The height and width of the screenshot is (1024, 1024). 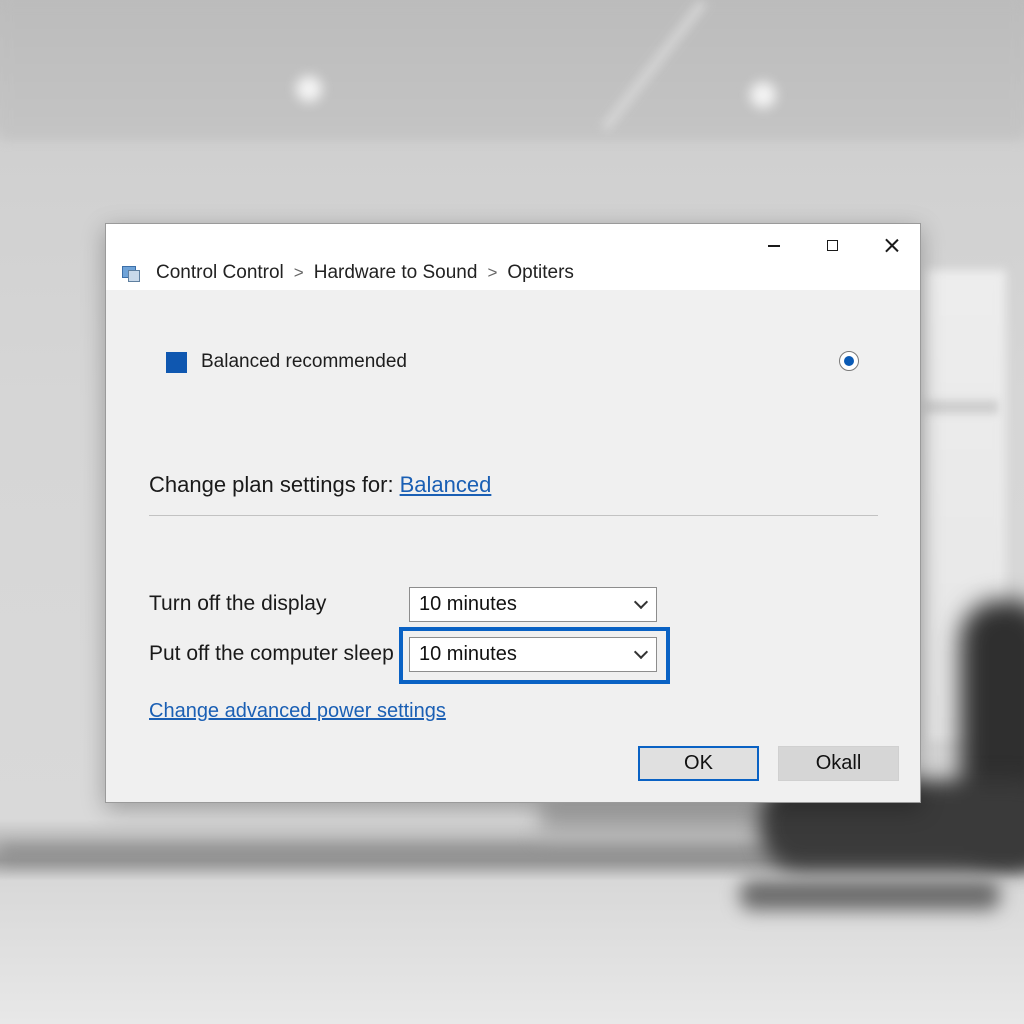 I want to click on sleep-timeout-label: Put off the computer sleep, so click(x=271, y=653).